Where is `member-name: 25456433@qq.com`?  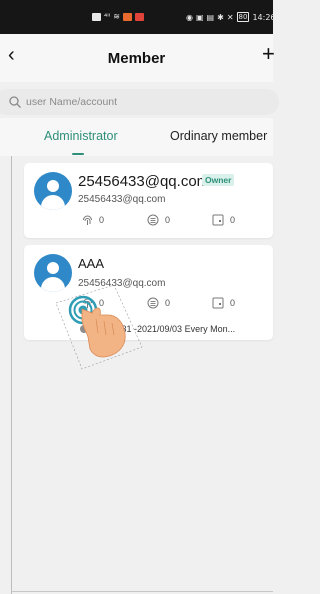
member-name: 25456433@qq.com is located at coordinates (144, 181).